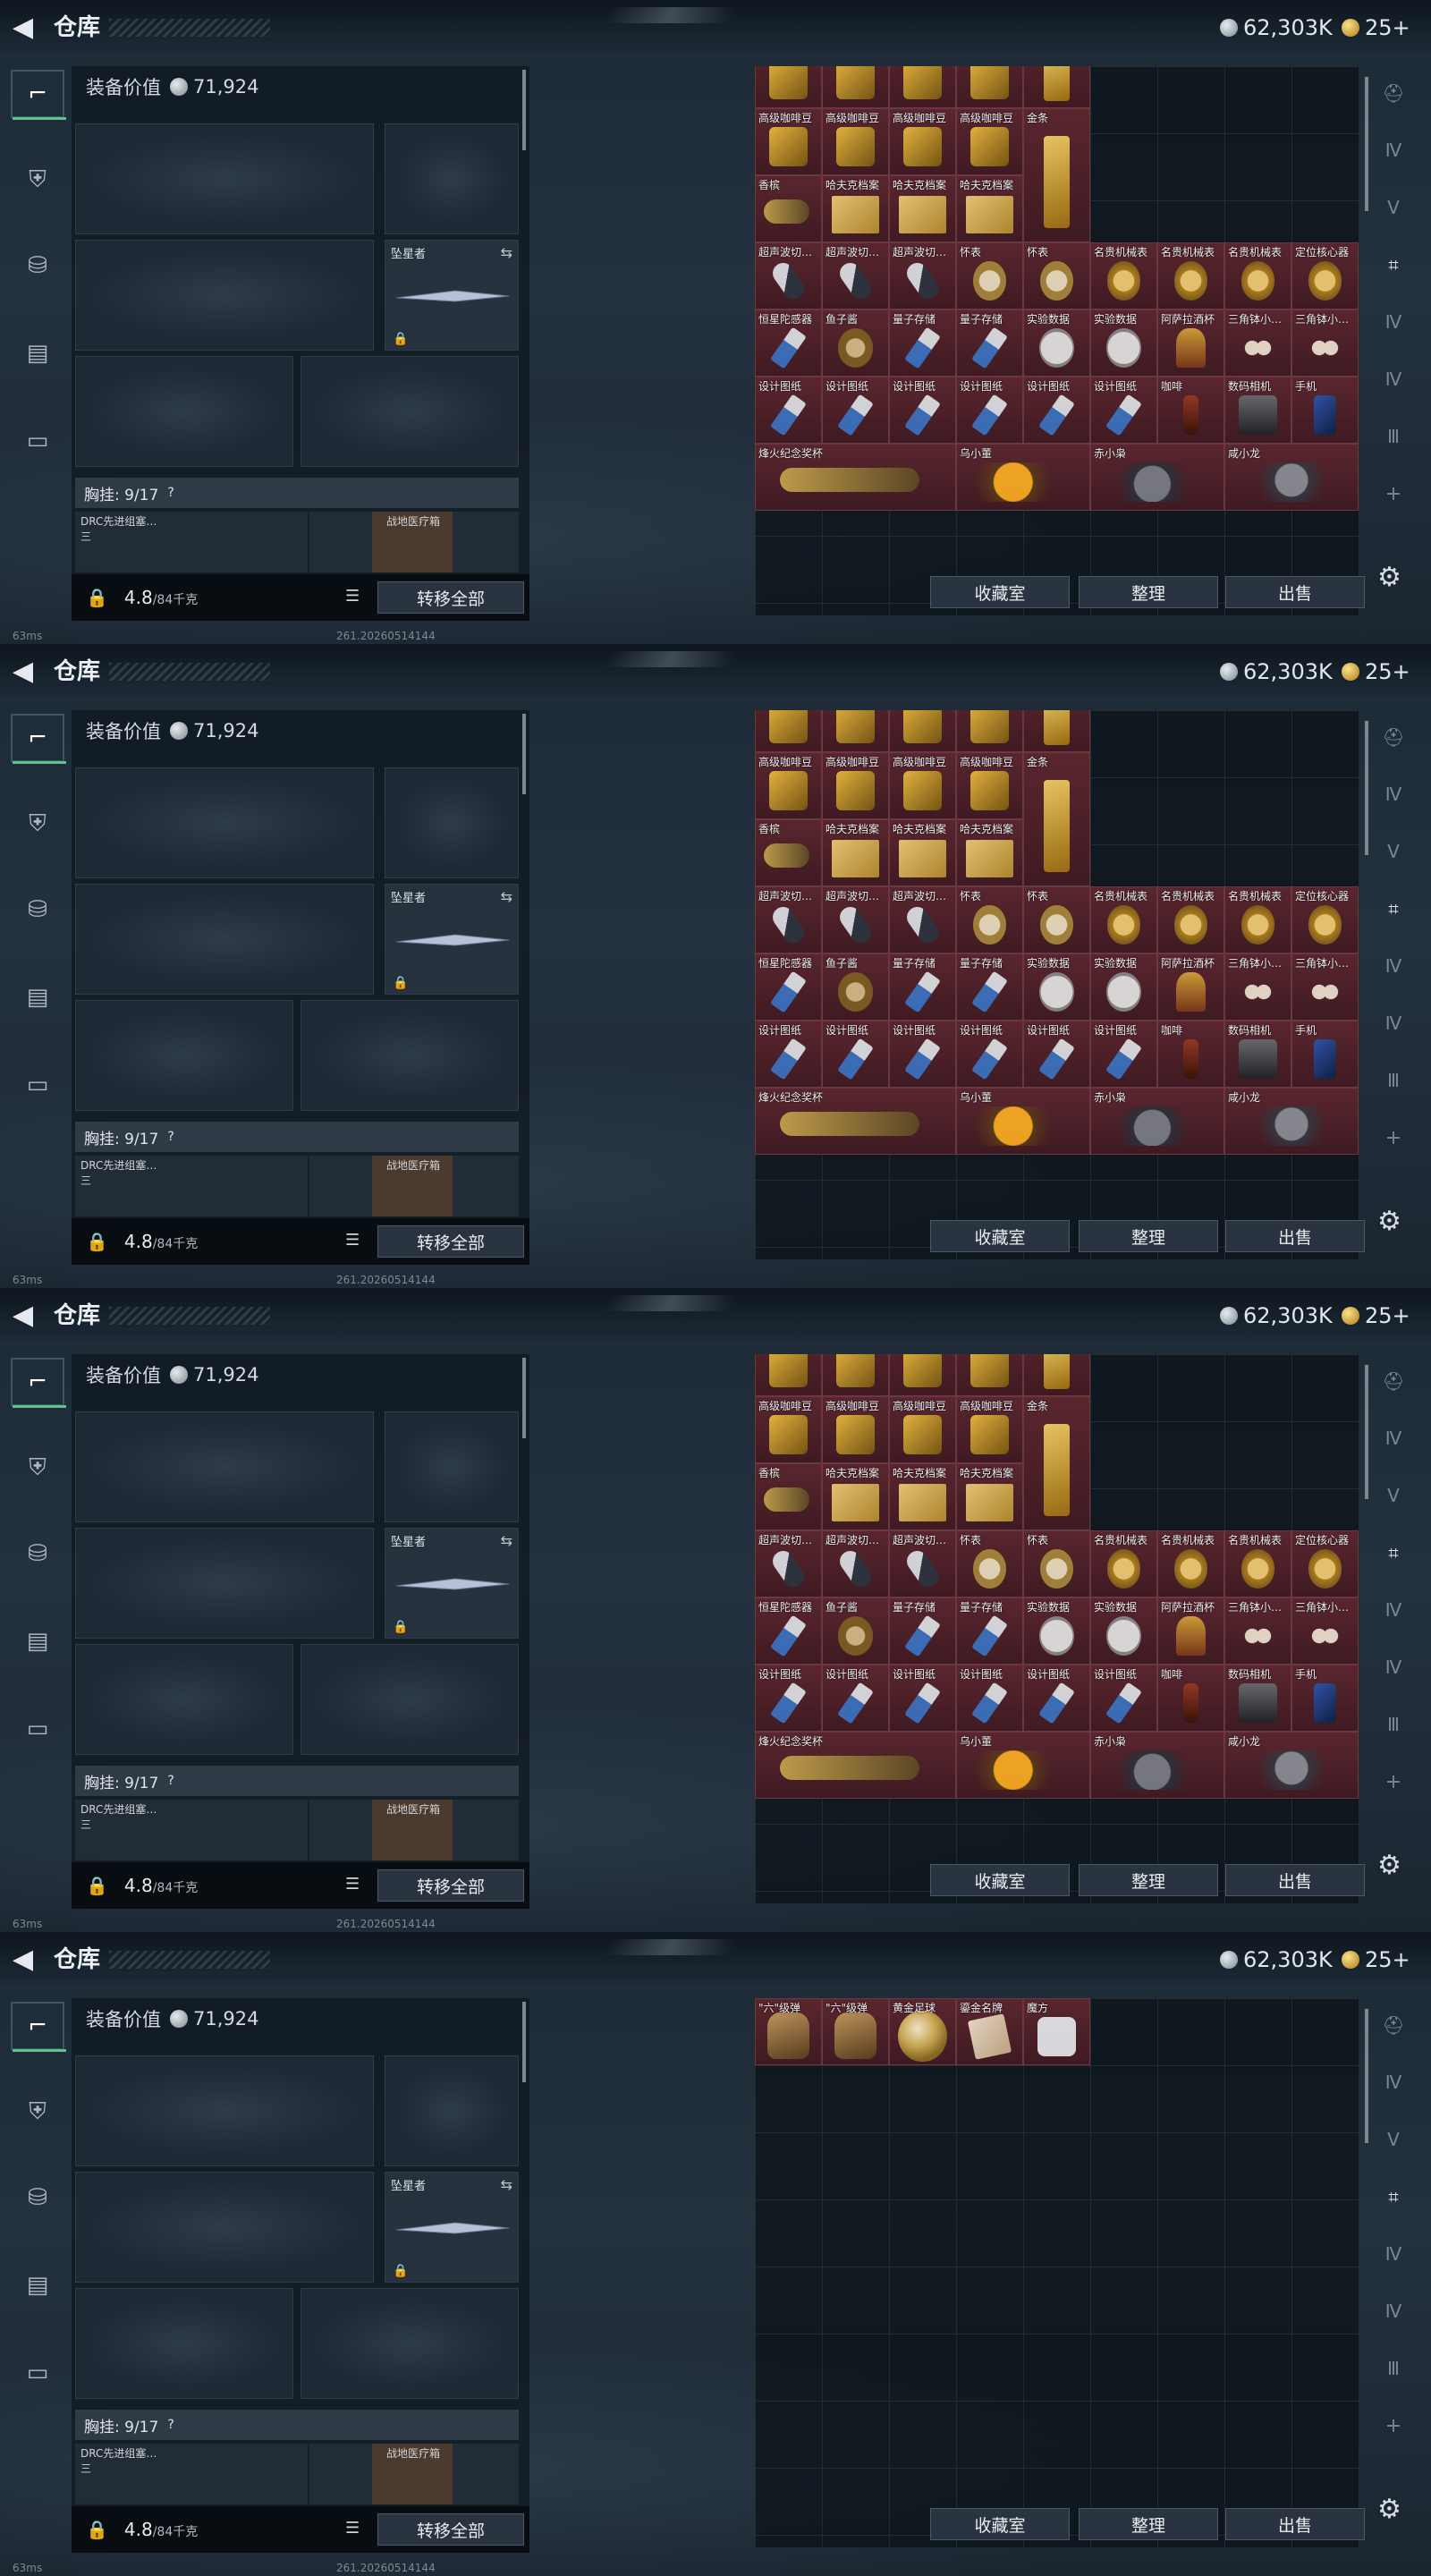  I want to click on gold-currency: 25+, so click(1376, 671).